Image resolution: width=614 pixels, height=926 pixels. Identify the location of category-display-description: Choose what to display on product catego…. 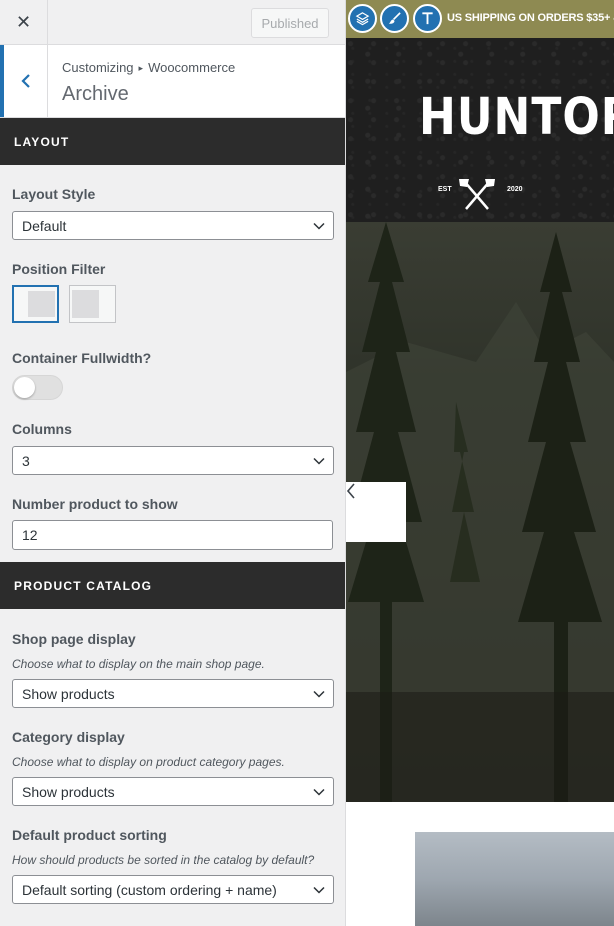
(148, 762).